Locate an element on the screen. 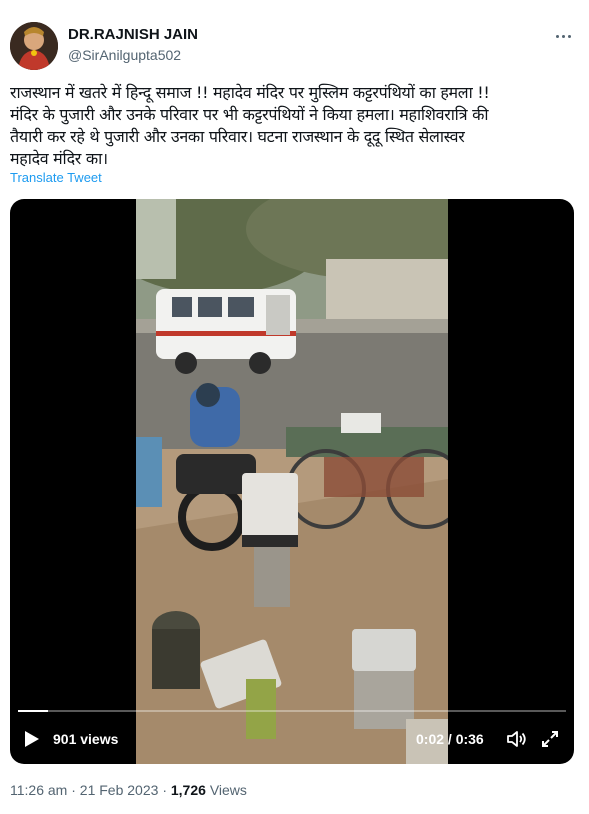  views-label: Views is located at coordinates (228, 790).